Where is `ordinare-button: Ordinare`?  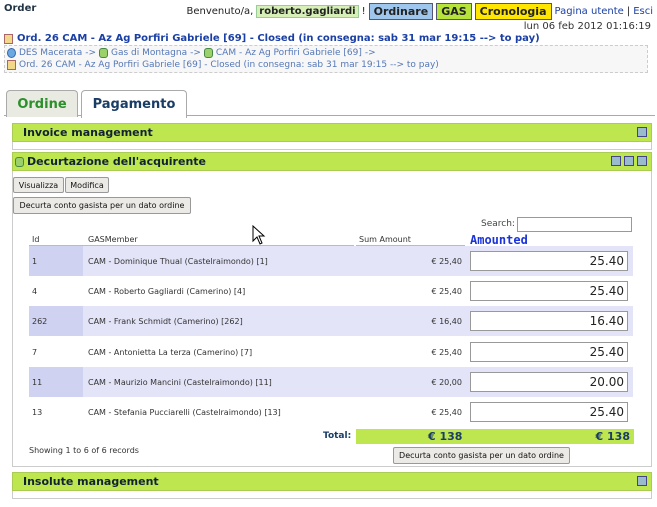 ordinare-button: Ordinare is located at coordinates (401, 11).